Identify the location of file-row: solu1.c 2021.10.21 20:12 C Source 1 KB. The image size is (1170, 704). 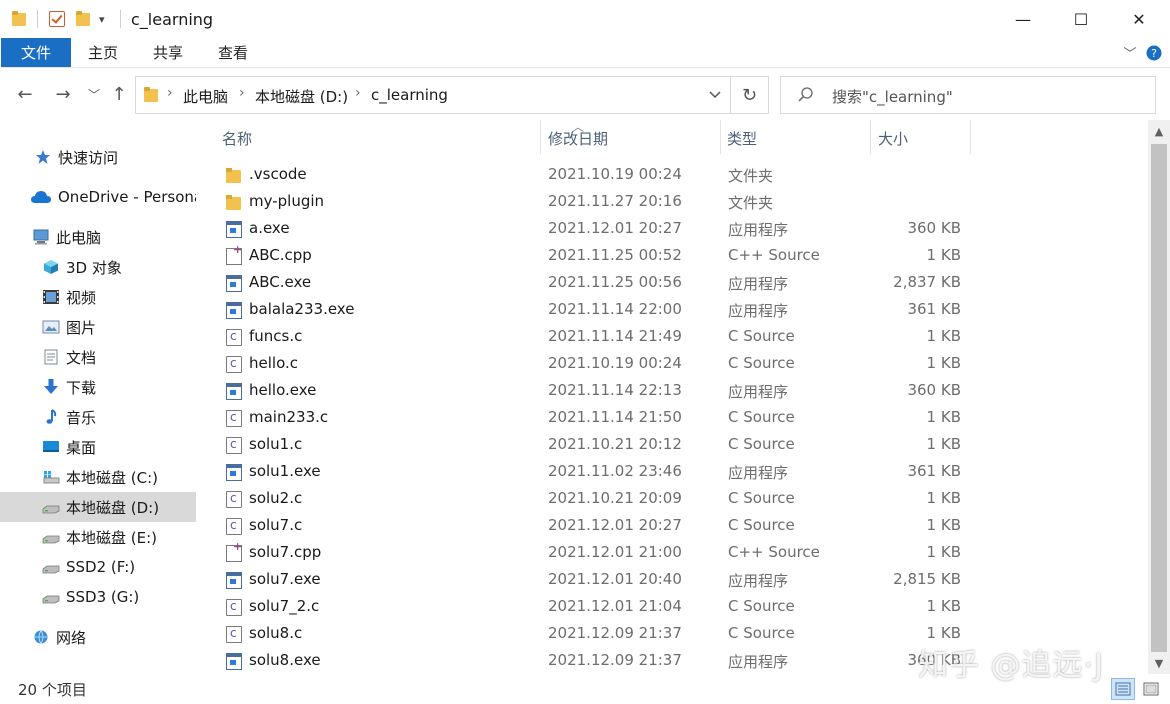
(674, 445).